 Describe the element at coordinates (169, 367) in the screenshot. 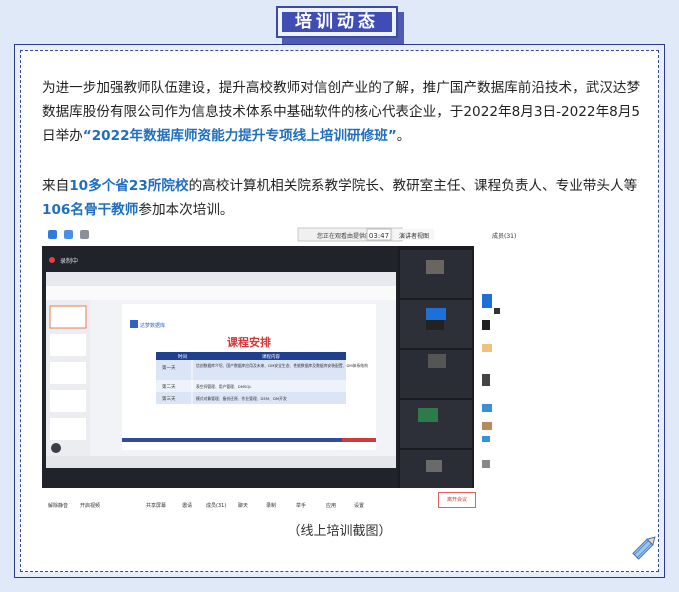

I see `row1-time: 第一天` at that location.